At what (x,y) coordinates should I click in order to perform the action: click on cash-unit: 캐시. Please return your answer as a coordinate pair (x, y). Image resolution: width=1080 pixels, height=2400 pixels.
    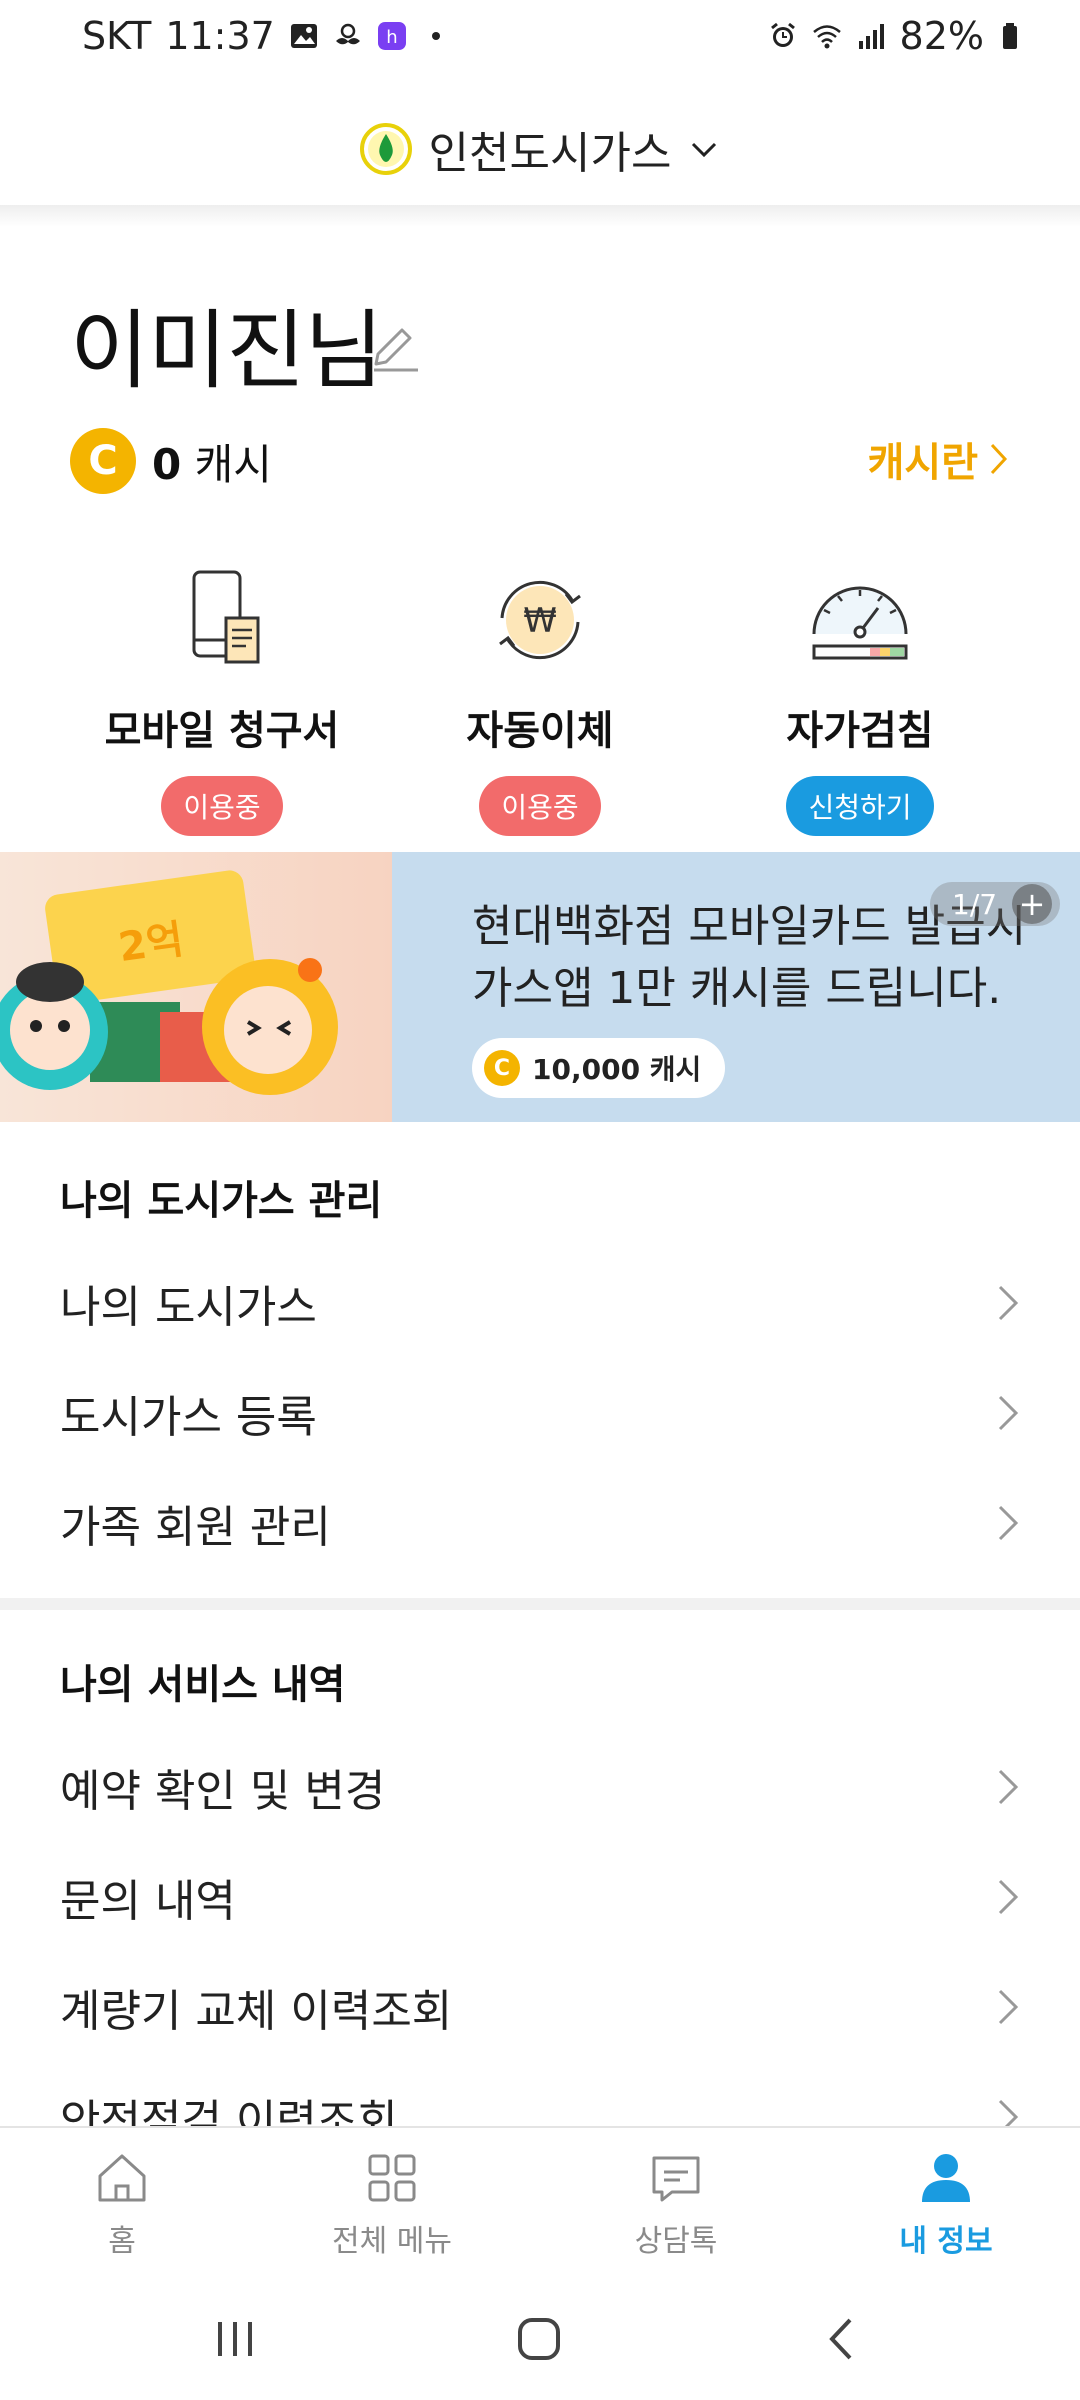
    Looking at the image, I should click on (233, 464).